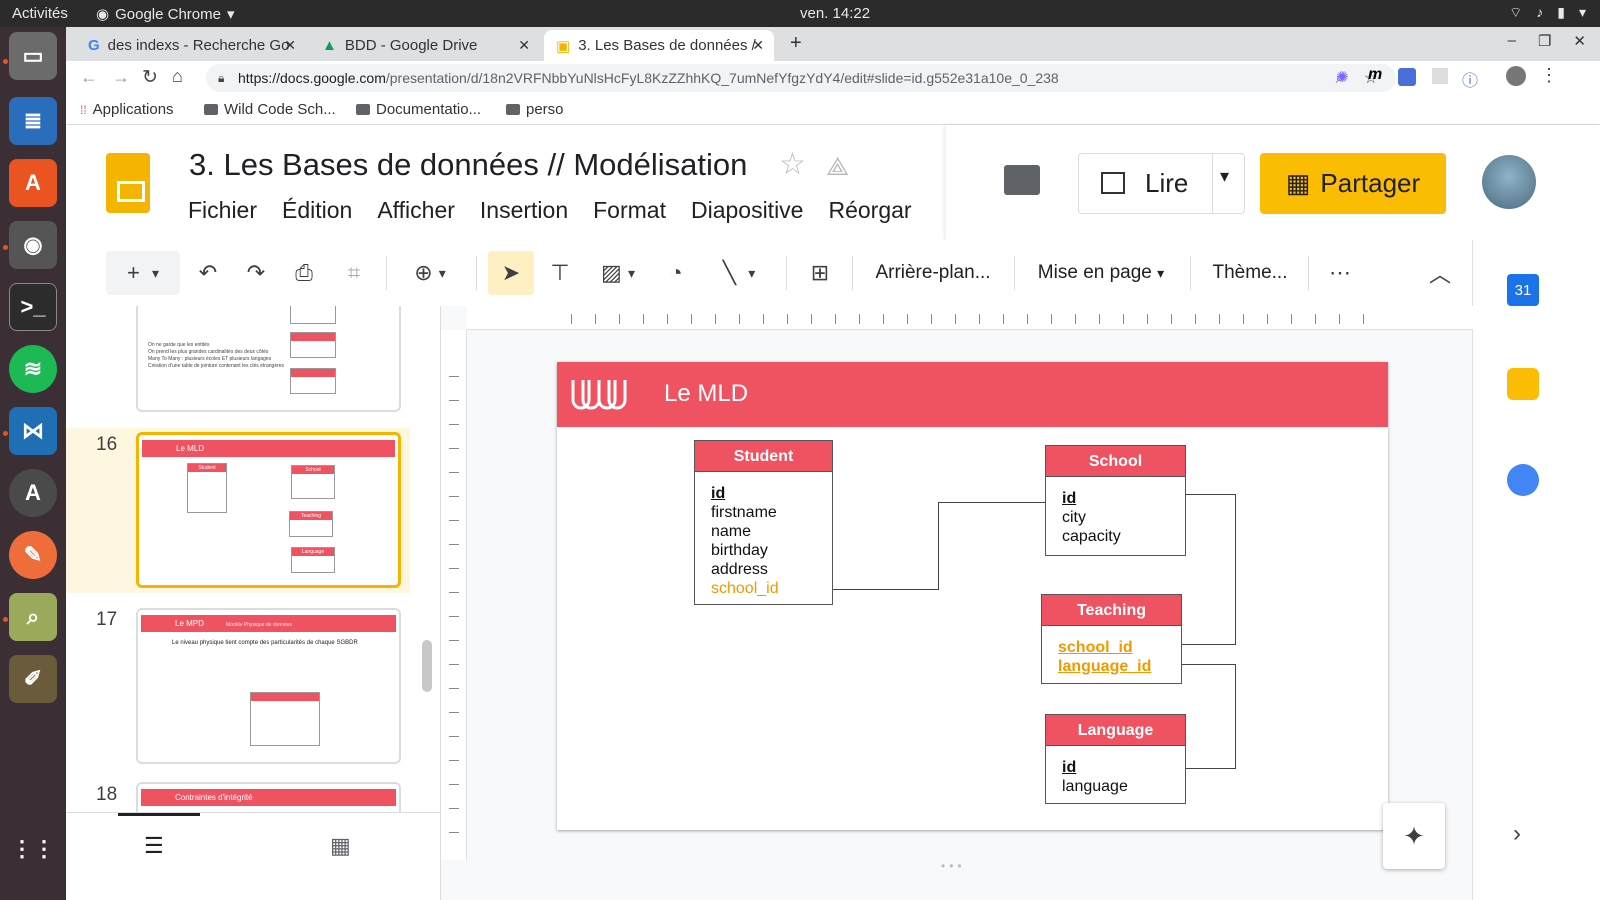 This screenshot has height=900, width=1600. What do you see at coordinates (222, 210) in the screenshot?
I see `menu-file: Fichier` at bounding box center [222, 210].